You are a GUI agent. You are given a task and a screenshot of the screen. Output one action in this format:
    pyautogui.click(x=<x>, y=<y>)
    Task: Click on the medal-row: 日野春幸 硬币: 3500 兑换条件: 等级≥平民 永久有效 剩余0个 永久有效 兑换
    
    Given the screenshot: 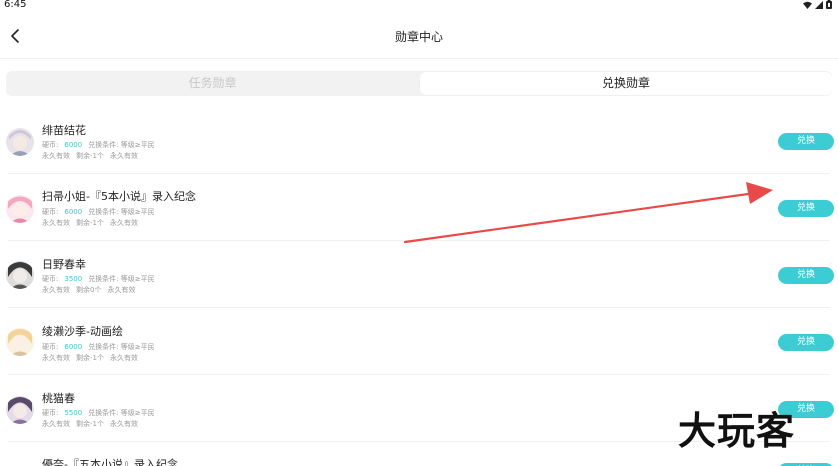 What is the action you would take?
    pyautogui.click(x=419, y=275)
    